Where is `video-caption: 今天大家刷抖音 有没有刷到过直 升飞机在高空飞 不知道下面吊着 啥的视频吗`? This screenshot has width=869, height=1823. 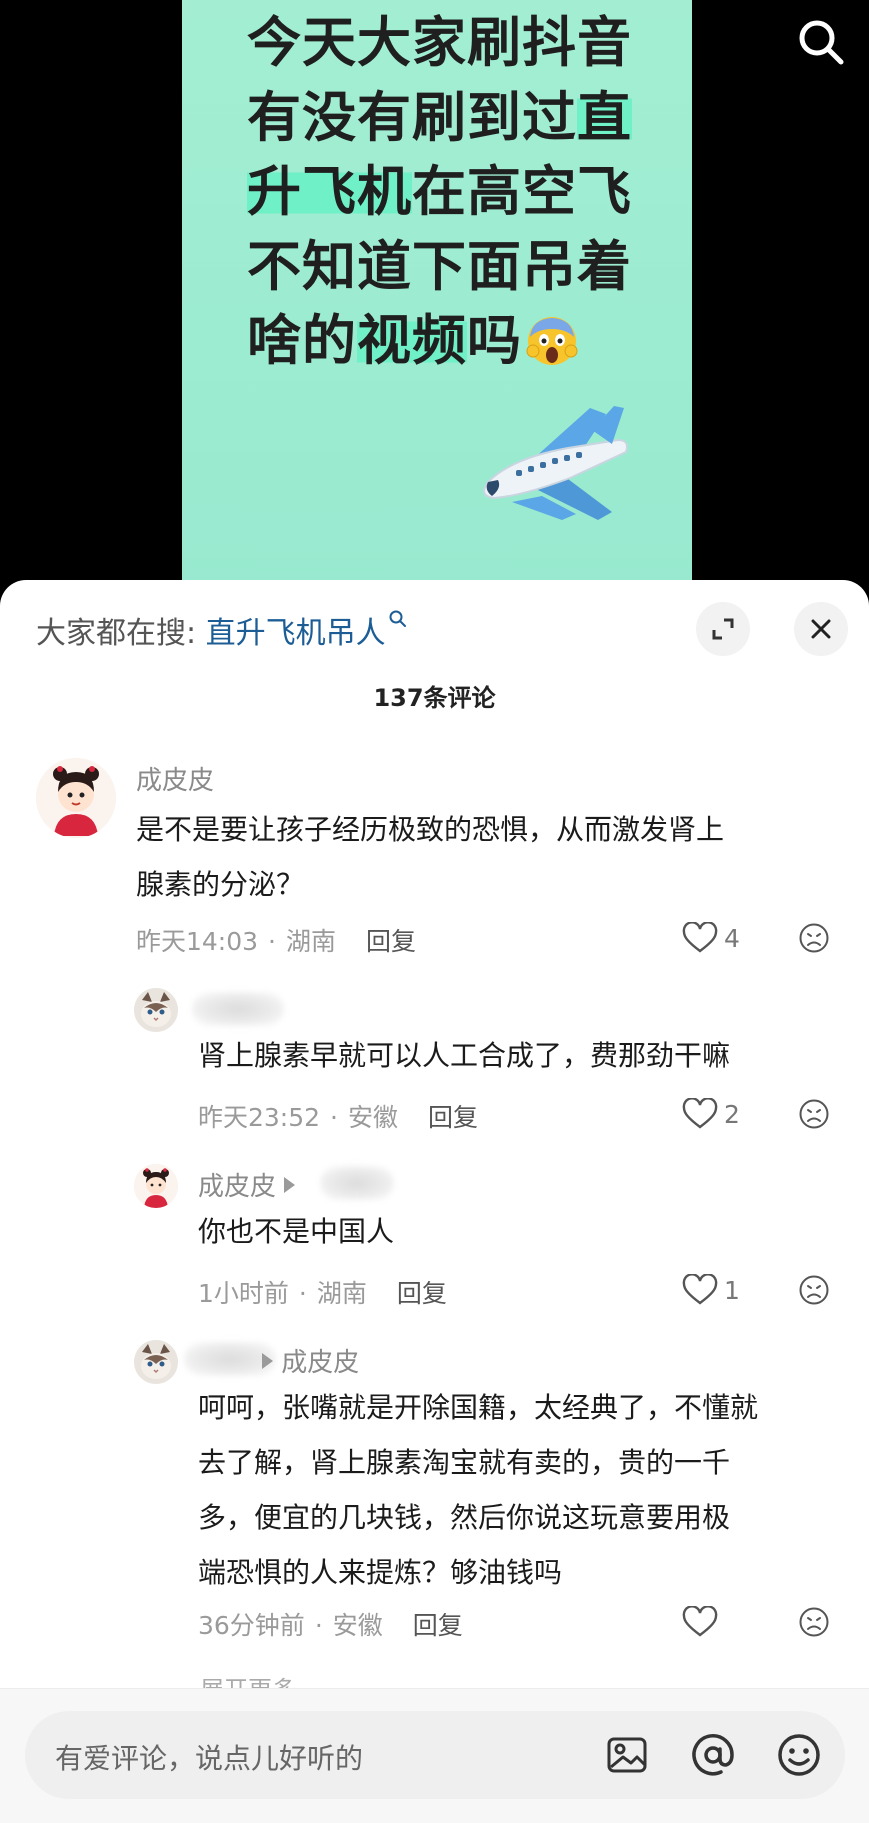
video-caption: 今天大家刷抖音 有没有刷到过直 升飞机在高空飞 不知道下面吊着 啥的视频吗 is located at coordinates (457, 192).